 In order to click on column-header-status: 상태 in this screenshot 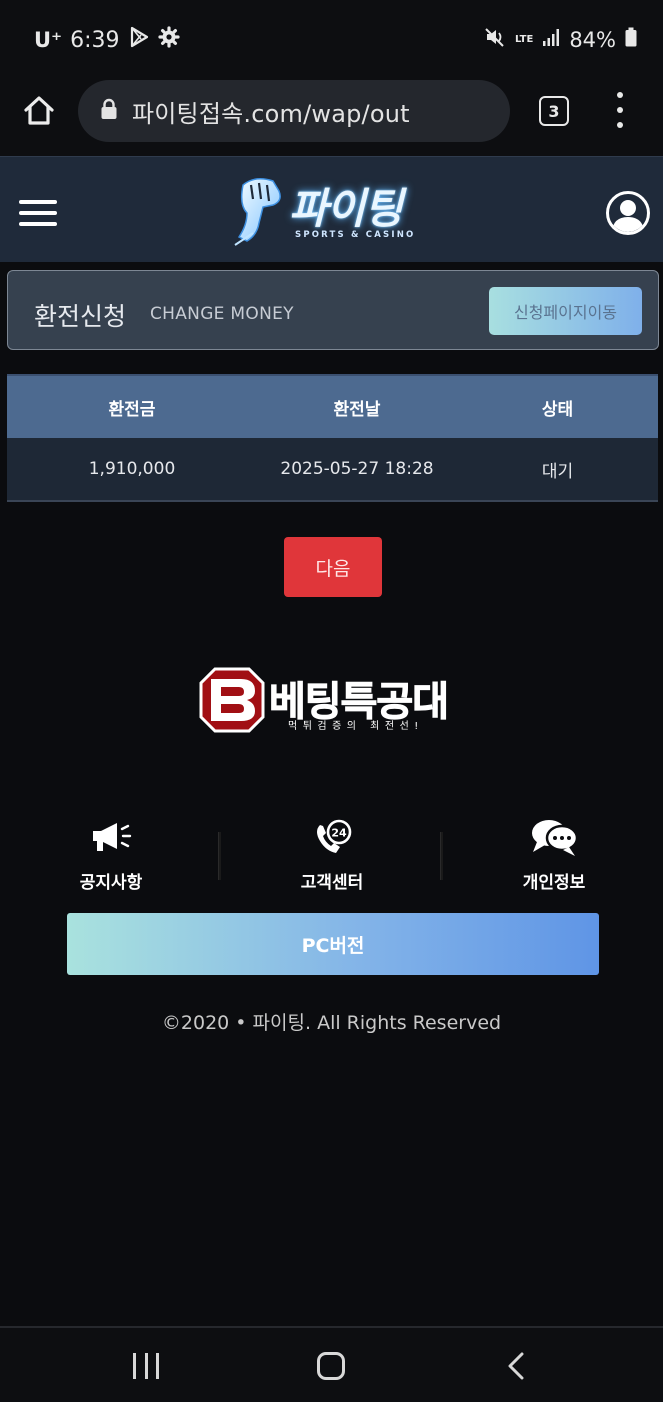, I will do `click(557, 409)`.